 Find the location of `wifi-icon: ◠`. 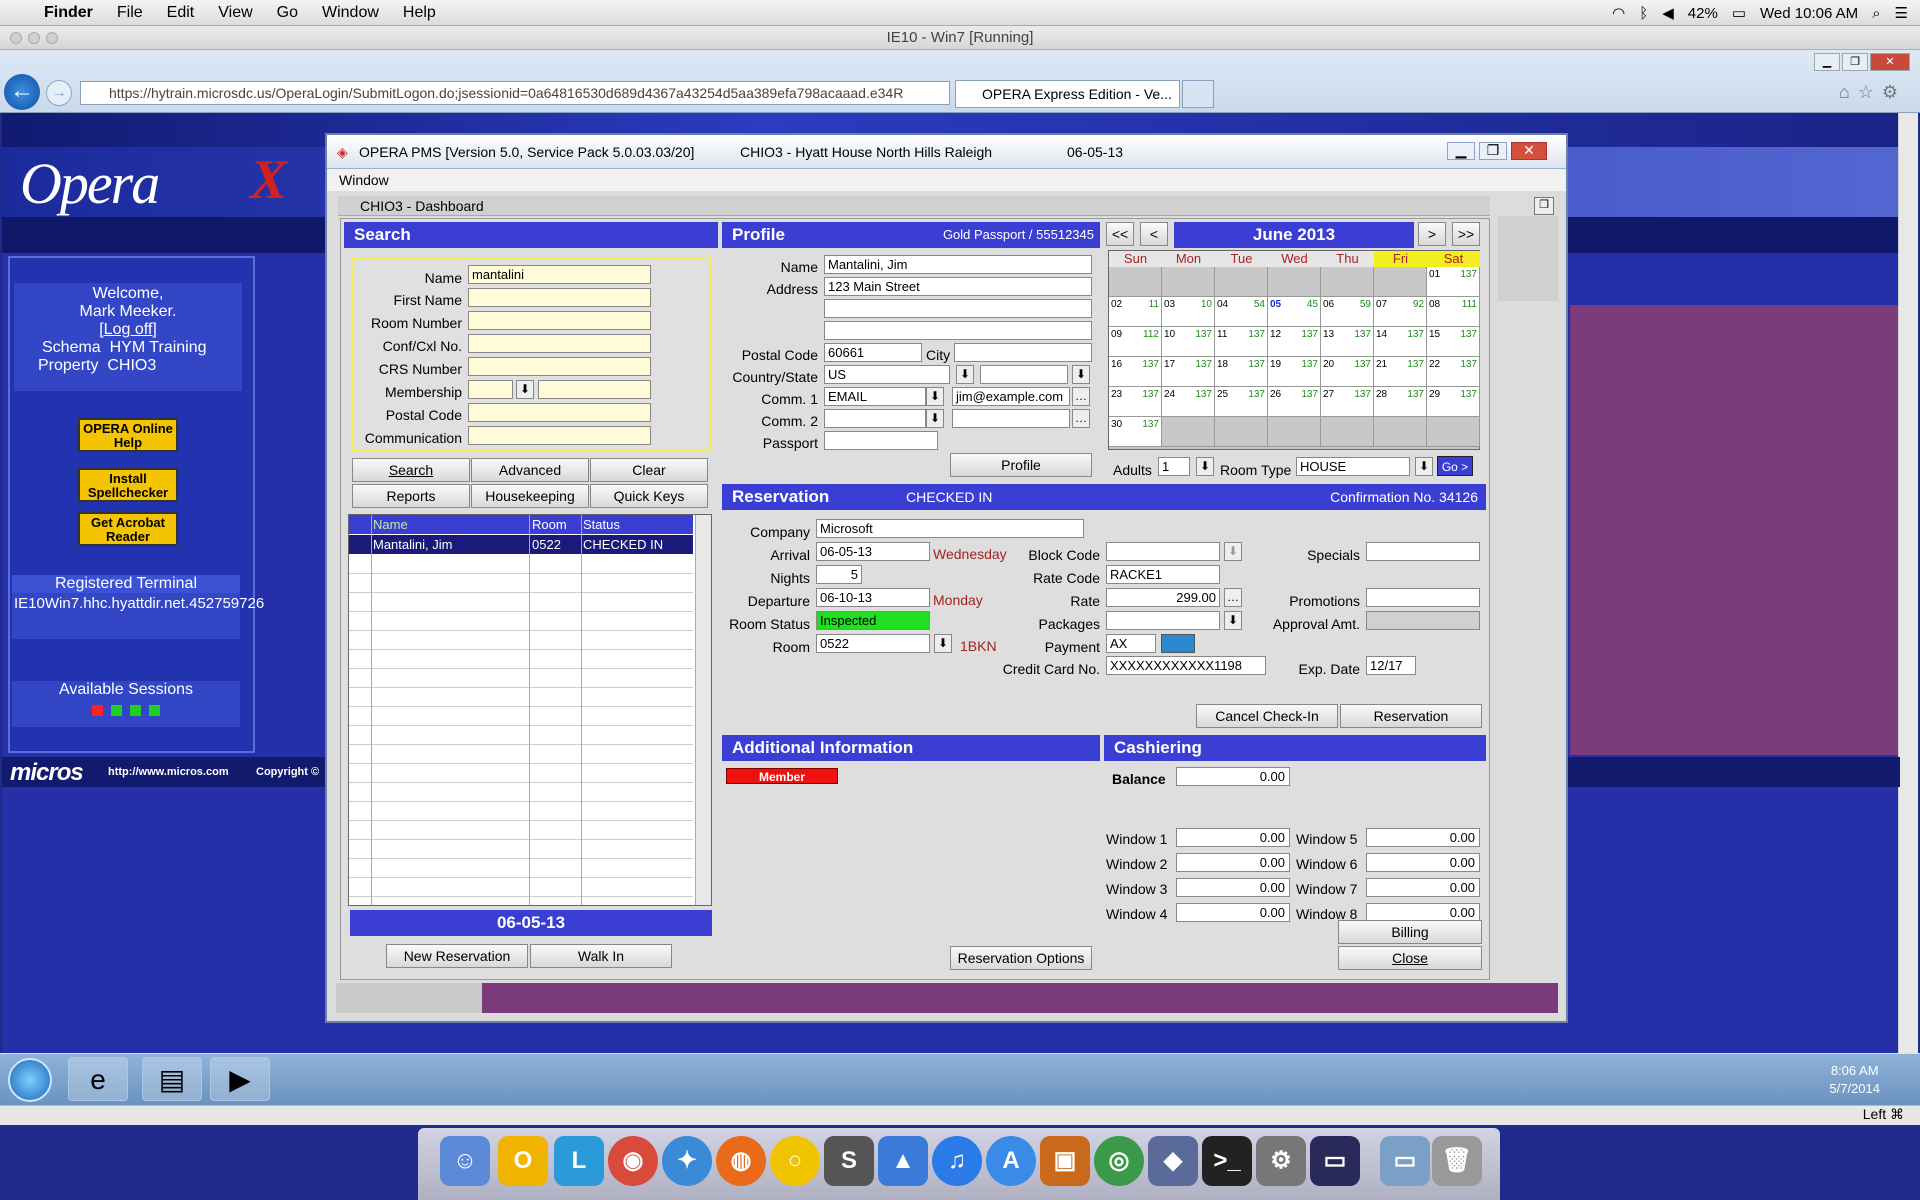

wifi-icon: ◠ is located at coordinates (1618, 13).